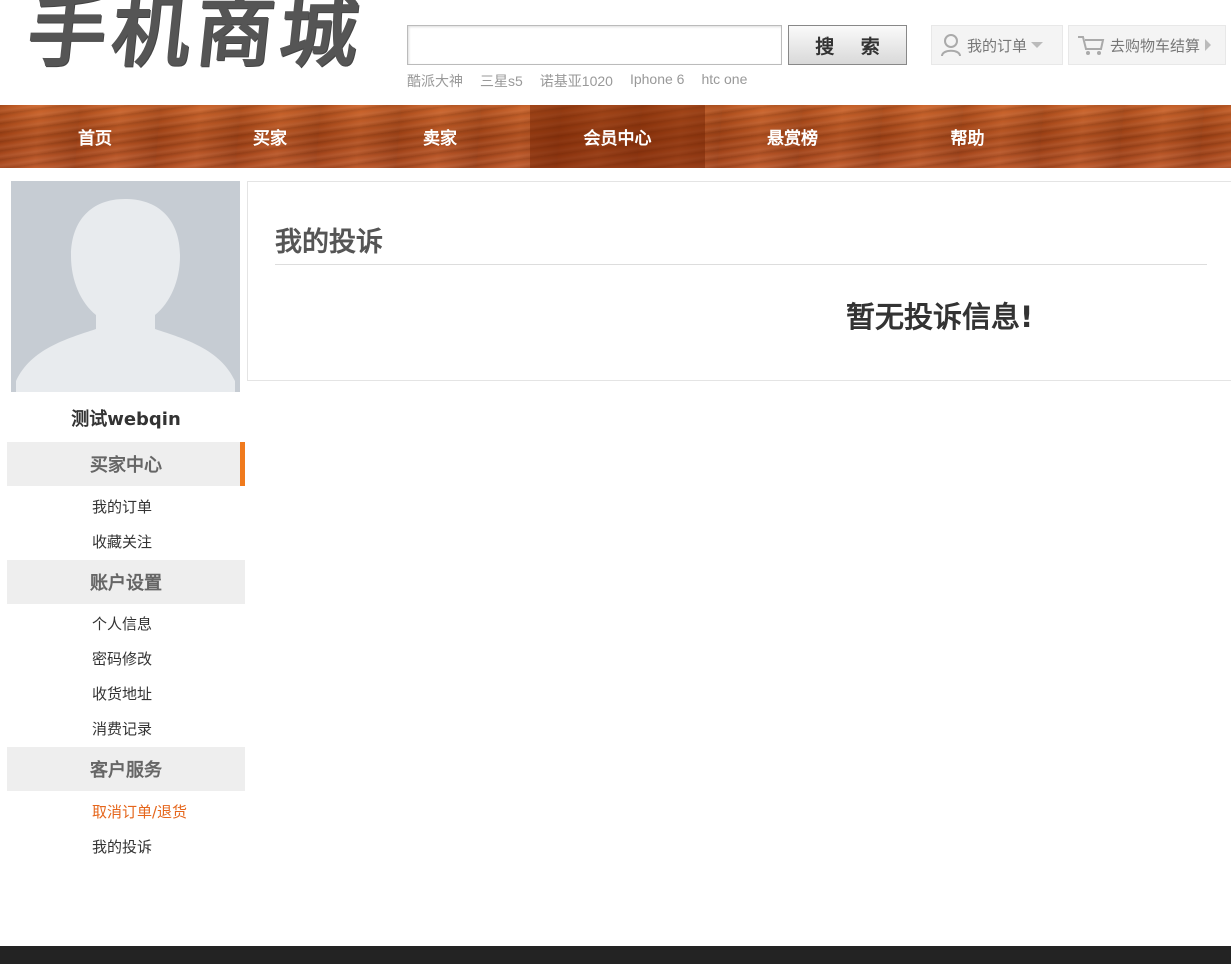 Image resolution: width=1231 pixels, height=964 pixels. What do you see at coordinates (967, 136) in the screenshot?
I see `nav-help: 帮助` at bounding box center [967, 136].